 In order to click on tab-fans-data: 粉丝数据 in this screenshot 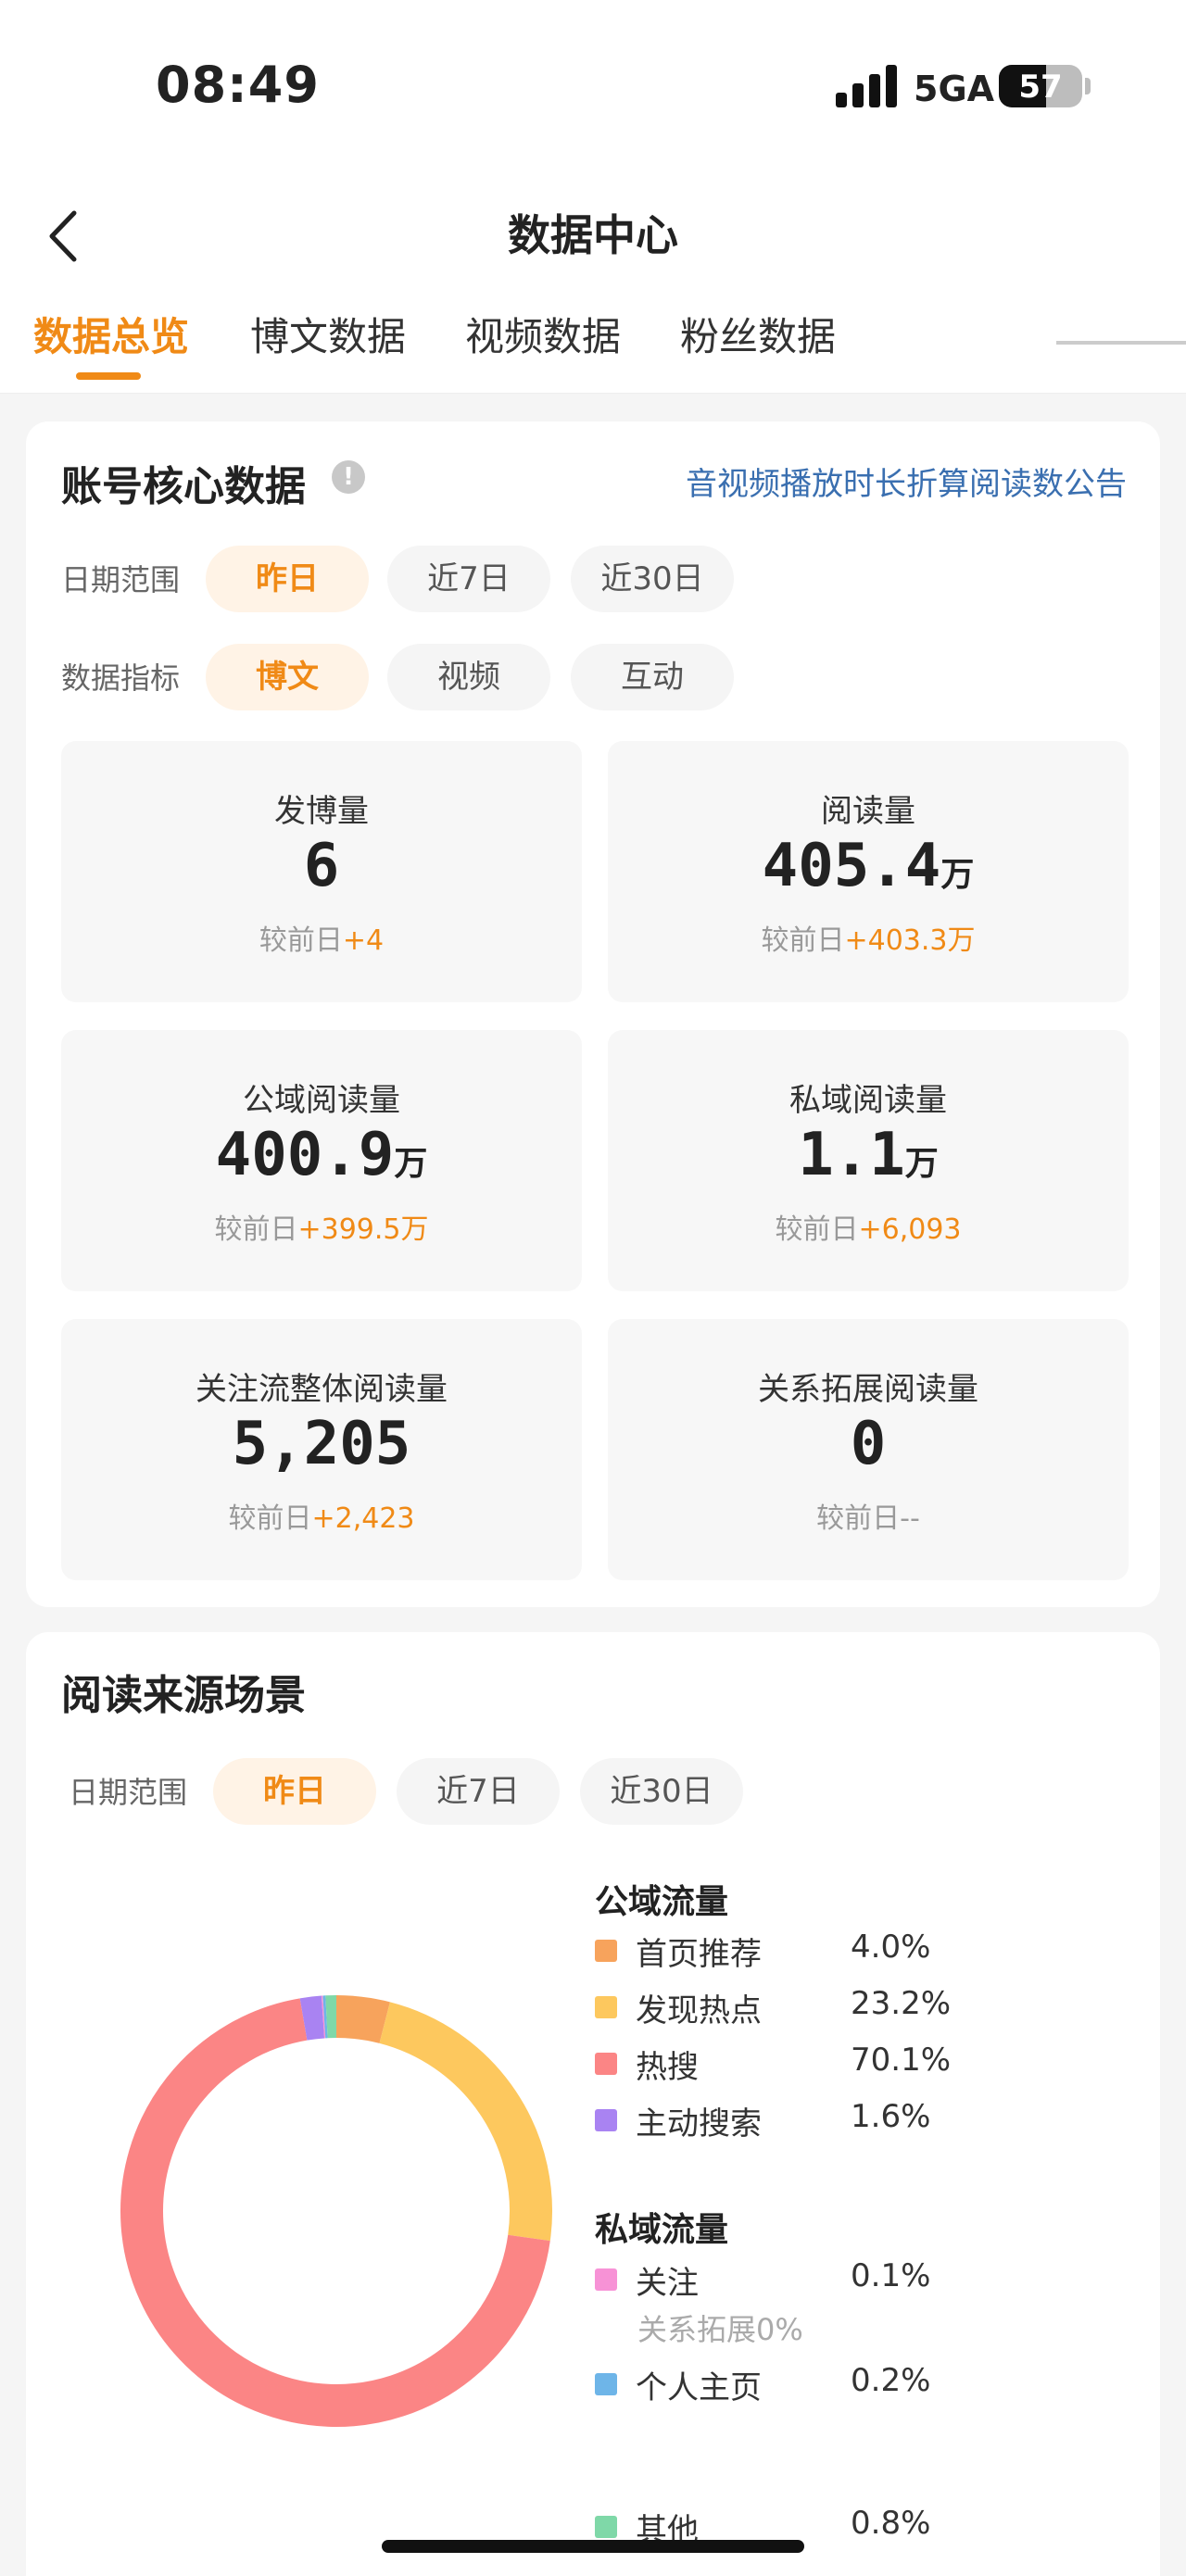, I will do `click(758, 334)`.